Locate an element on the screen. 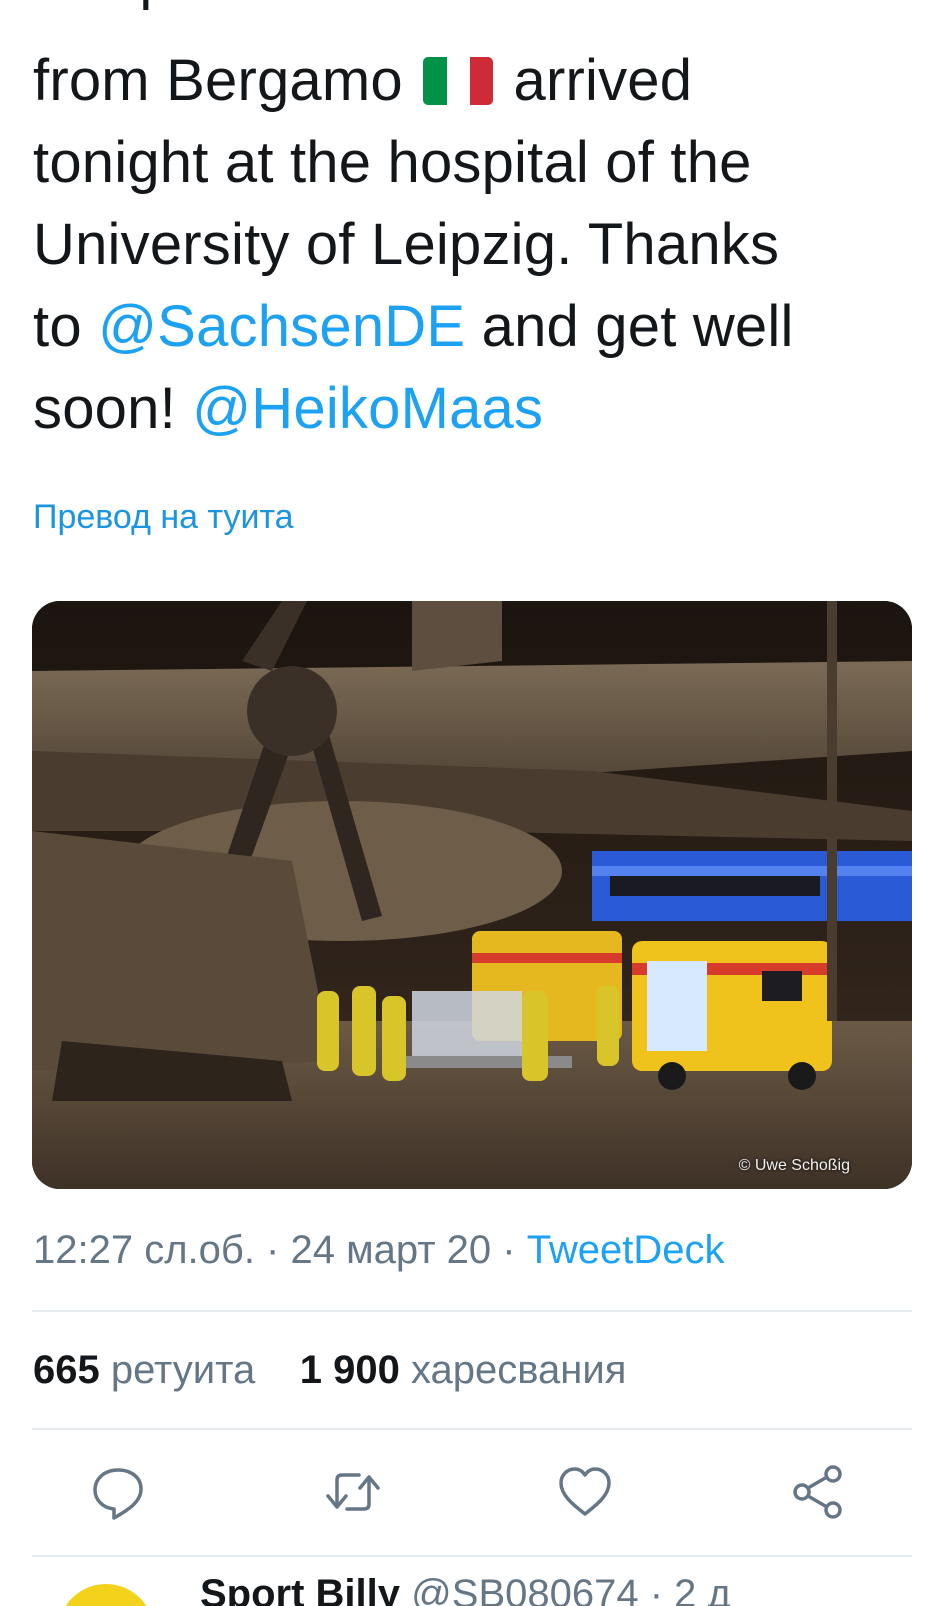  tweet-line-4: to @SachsenDE and get well is located at coordinates (478, 327).